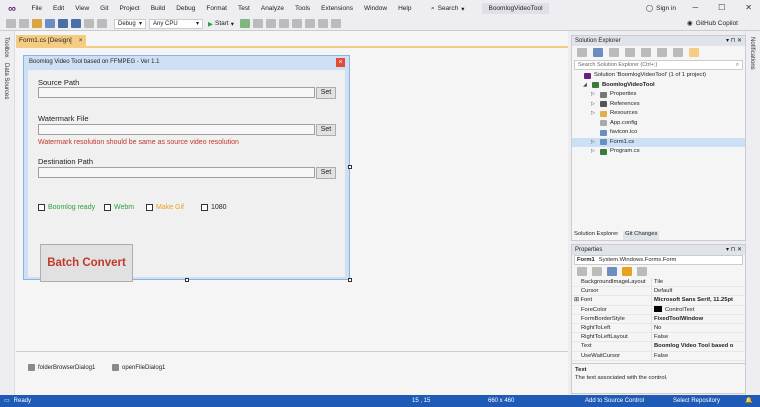 This screenshot has width=760, height=407. Describe the element at coordinates (614, 401) in the screenshot. I see `add-to-source-control-button: Add to Source Control` at that location.